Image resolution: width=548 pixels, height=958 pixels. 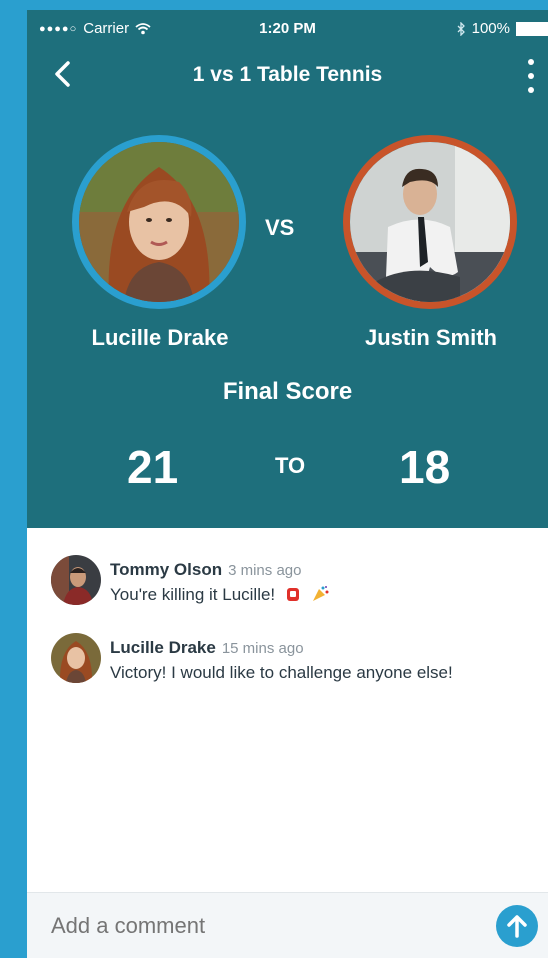 I want to click on comment-time: 3 mins ago, so click(x=265, y=570).